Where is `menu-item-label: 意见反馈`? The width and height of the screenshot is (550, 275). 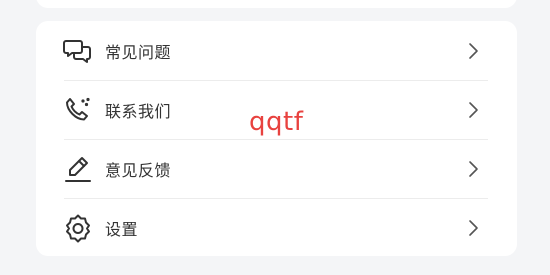 menu-item-label: 意见反馈 is located at coordinates (138, 170).